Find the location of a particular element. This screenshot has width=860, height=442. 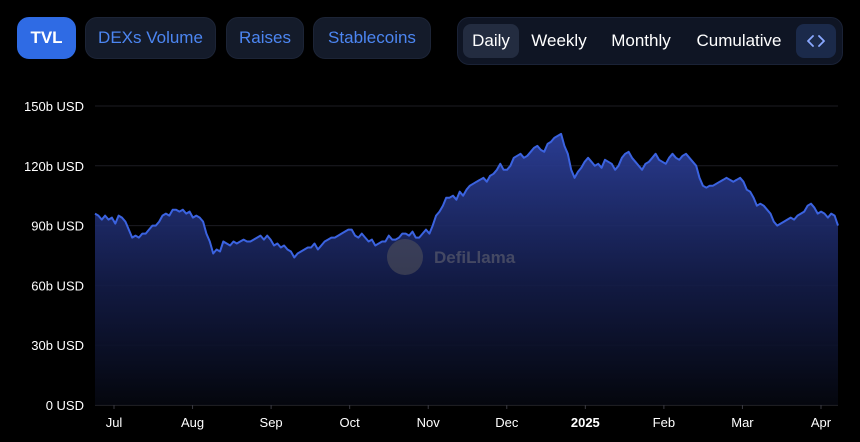

range-cumulative: Cumulative is located at coordinates (739, 41).